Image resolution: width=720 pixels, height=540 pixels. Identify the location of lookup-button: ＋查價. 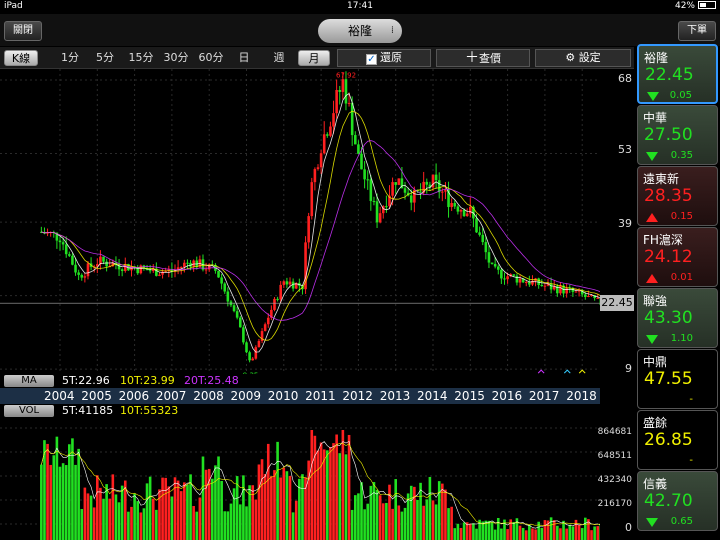
(483, 58).